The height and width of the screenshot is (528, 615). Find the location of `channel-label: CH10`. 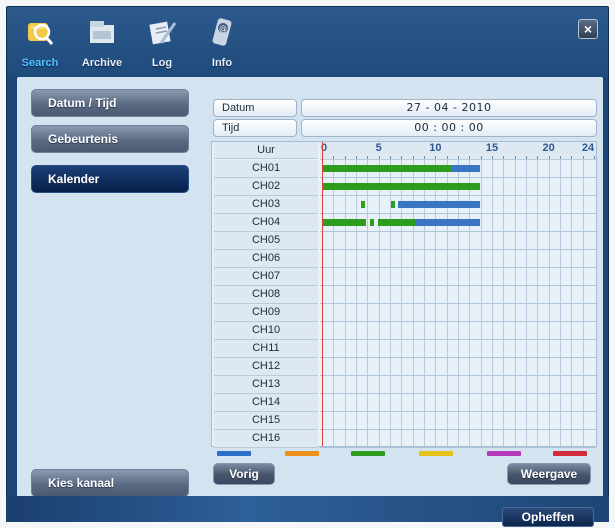

channel-label: CH10 is located at coordinates (266, 331).